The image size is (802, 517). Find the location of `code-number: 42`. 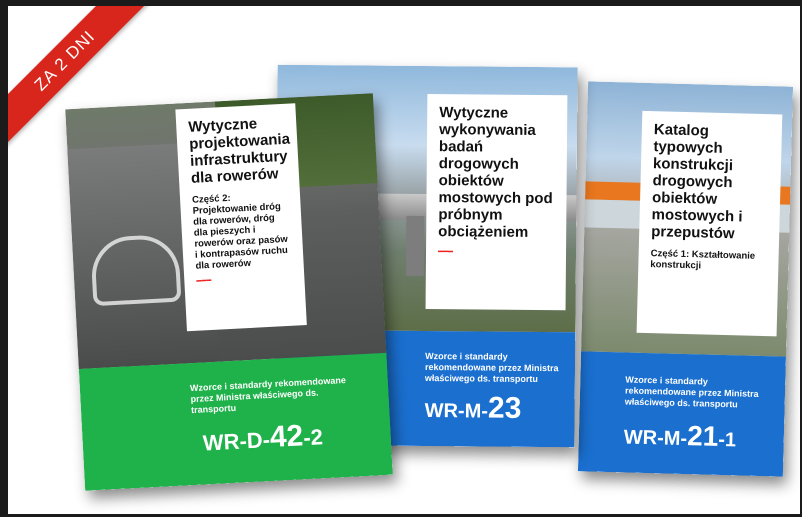

code-number: 42 is located at coordinates (287, 437).